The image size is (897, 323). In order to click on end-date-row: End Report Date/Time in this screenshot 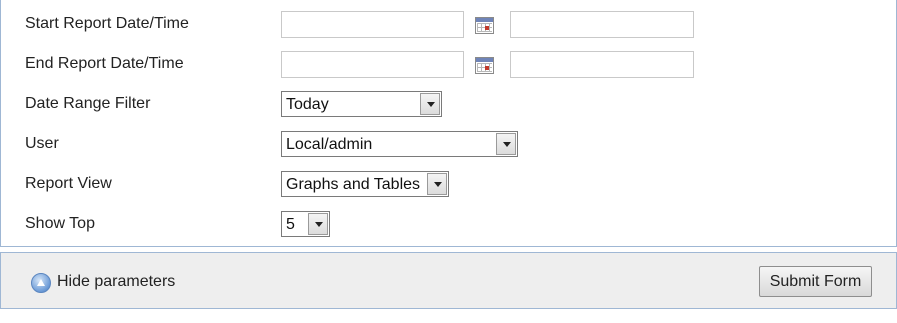, I will do `click(448, 65)`.